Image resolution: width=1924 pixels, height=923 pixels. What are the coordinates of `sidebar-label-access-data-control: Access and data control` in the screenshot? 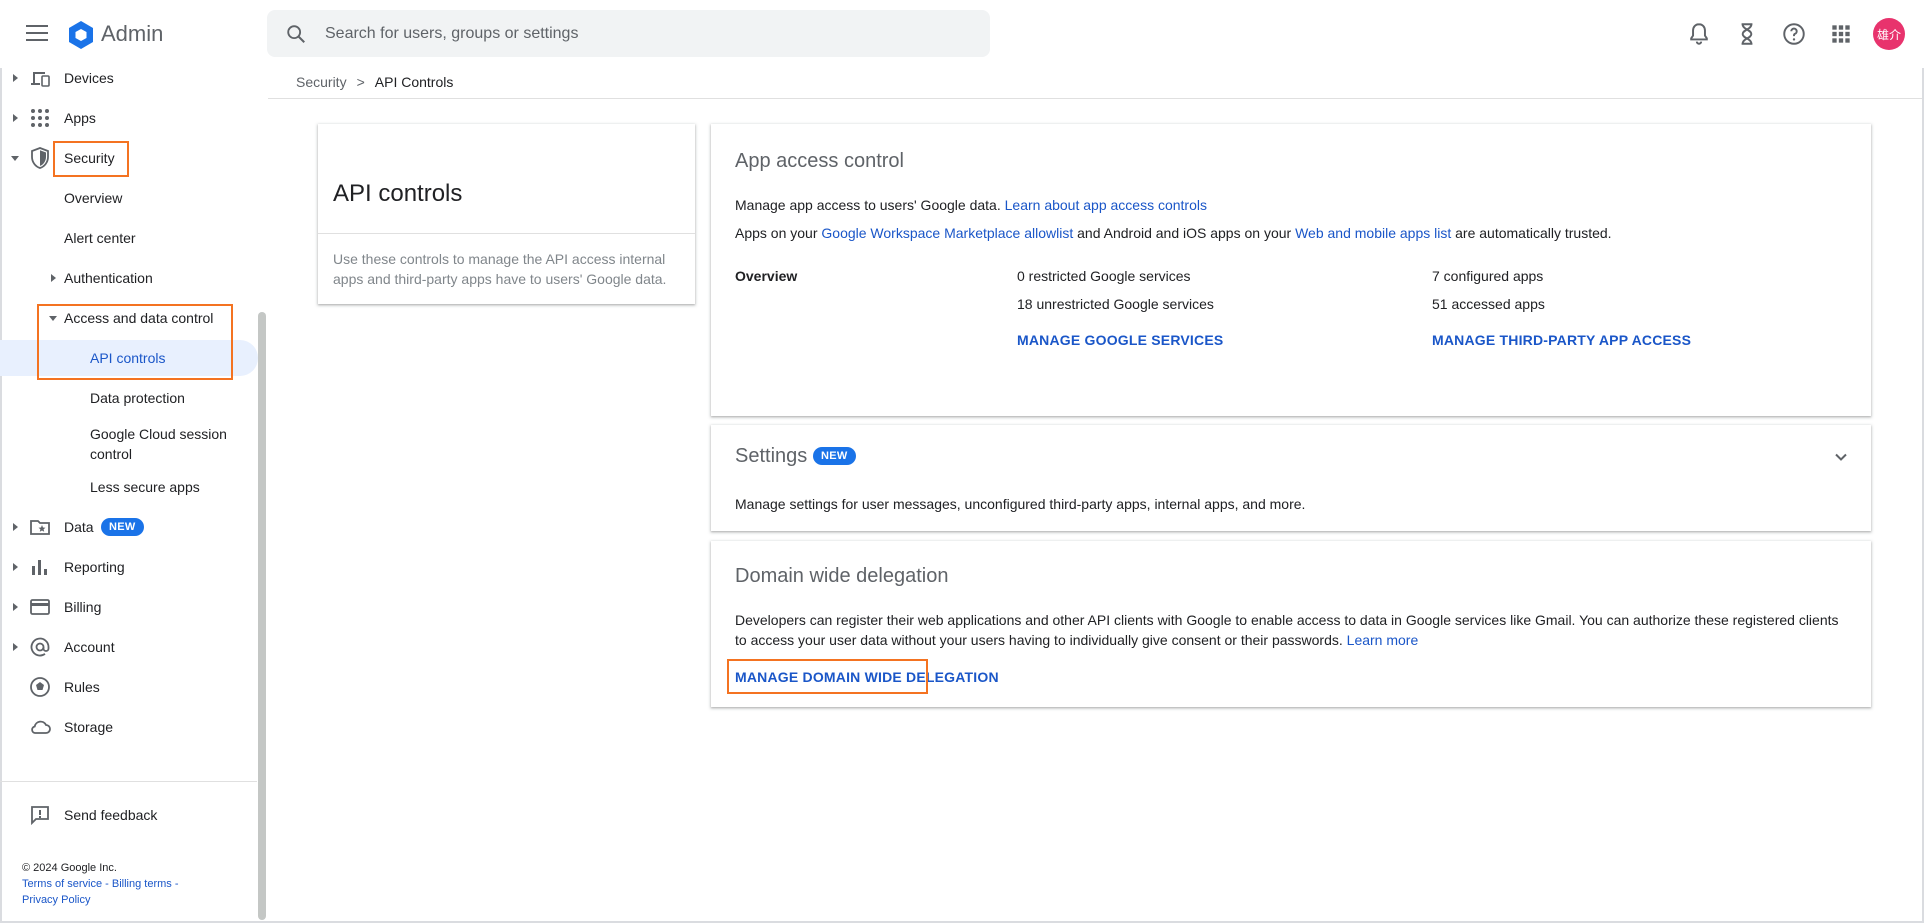 It's located at (139, 318).